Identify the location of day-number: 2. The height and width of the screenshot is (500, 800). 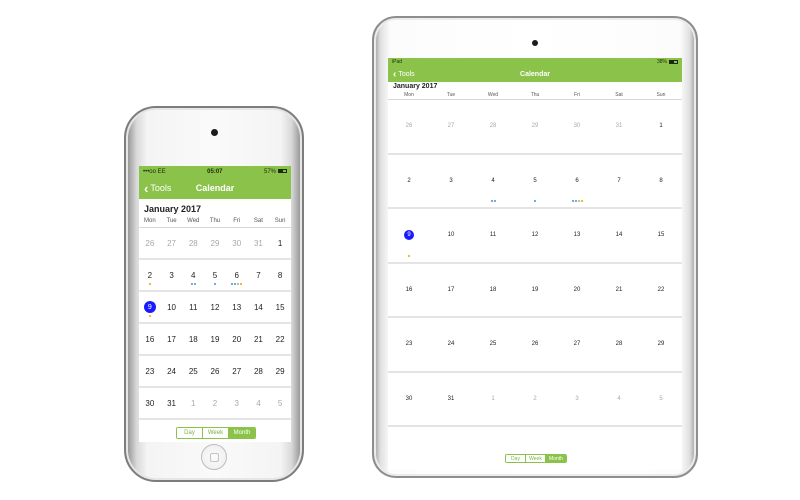
(535, 398).